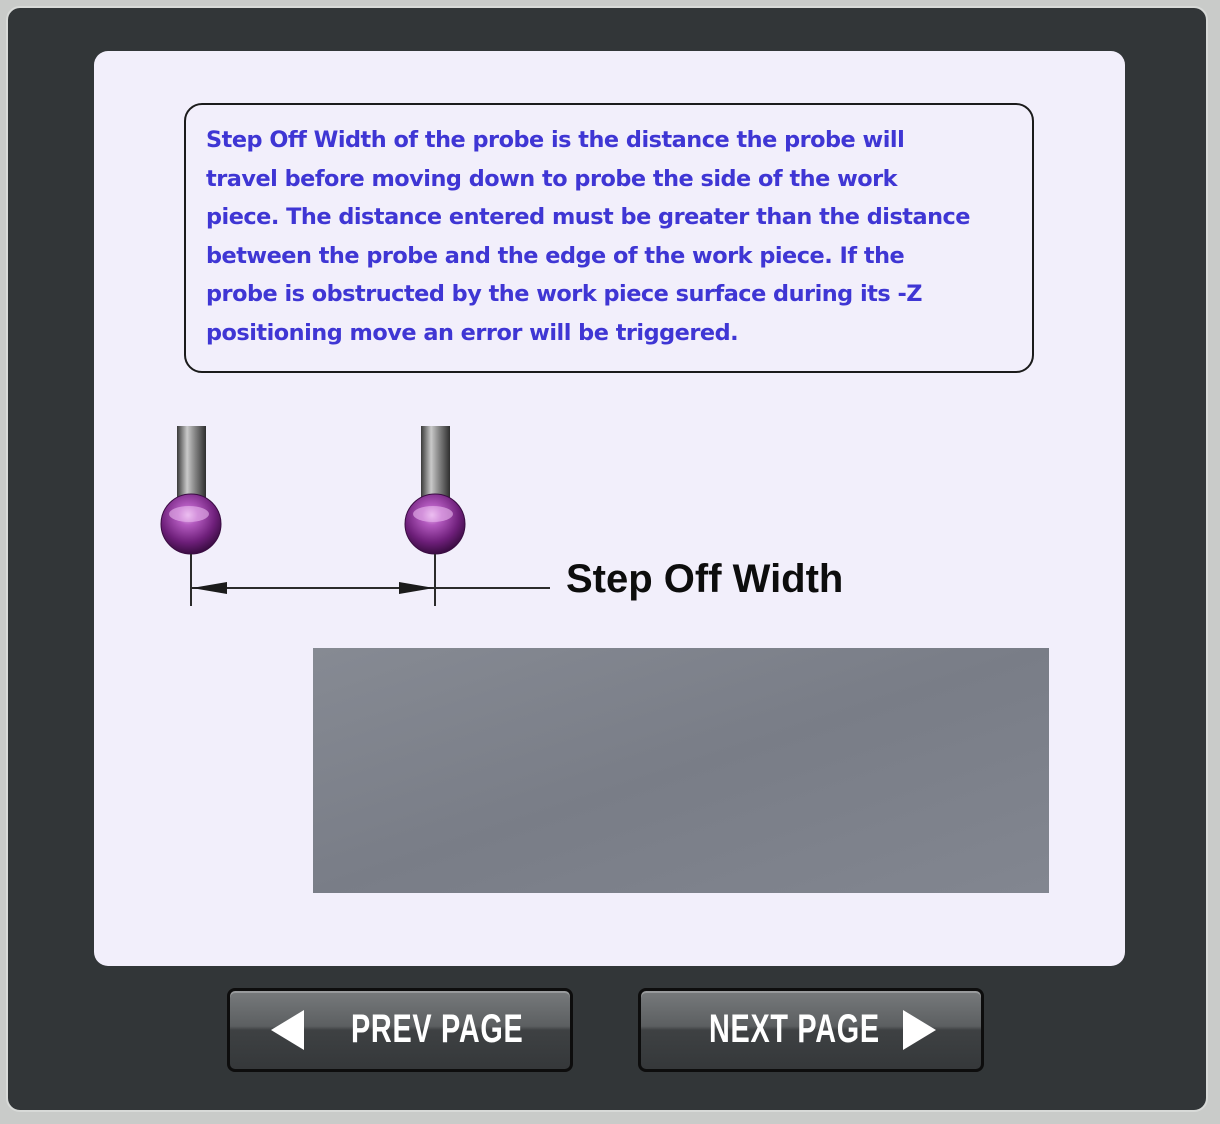 The width and height of the screenshot is (1220, 1124). I want to click on prev-page-label: PREV PAGE, so click(437, 1029).